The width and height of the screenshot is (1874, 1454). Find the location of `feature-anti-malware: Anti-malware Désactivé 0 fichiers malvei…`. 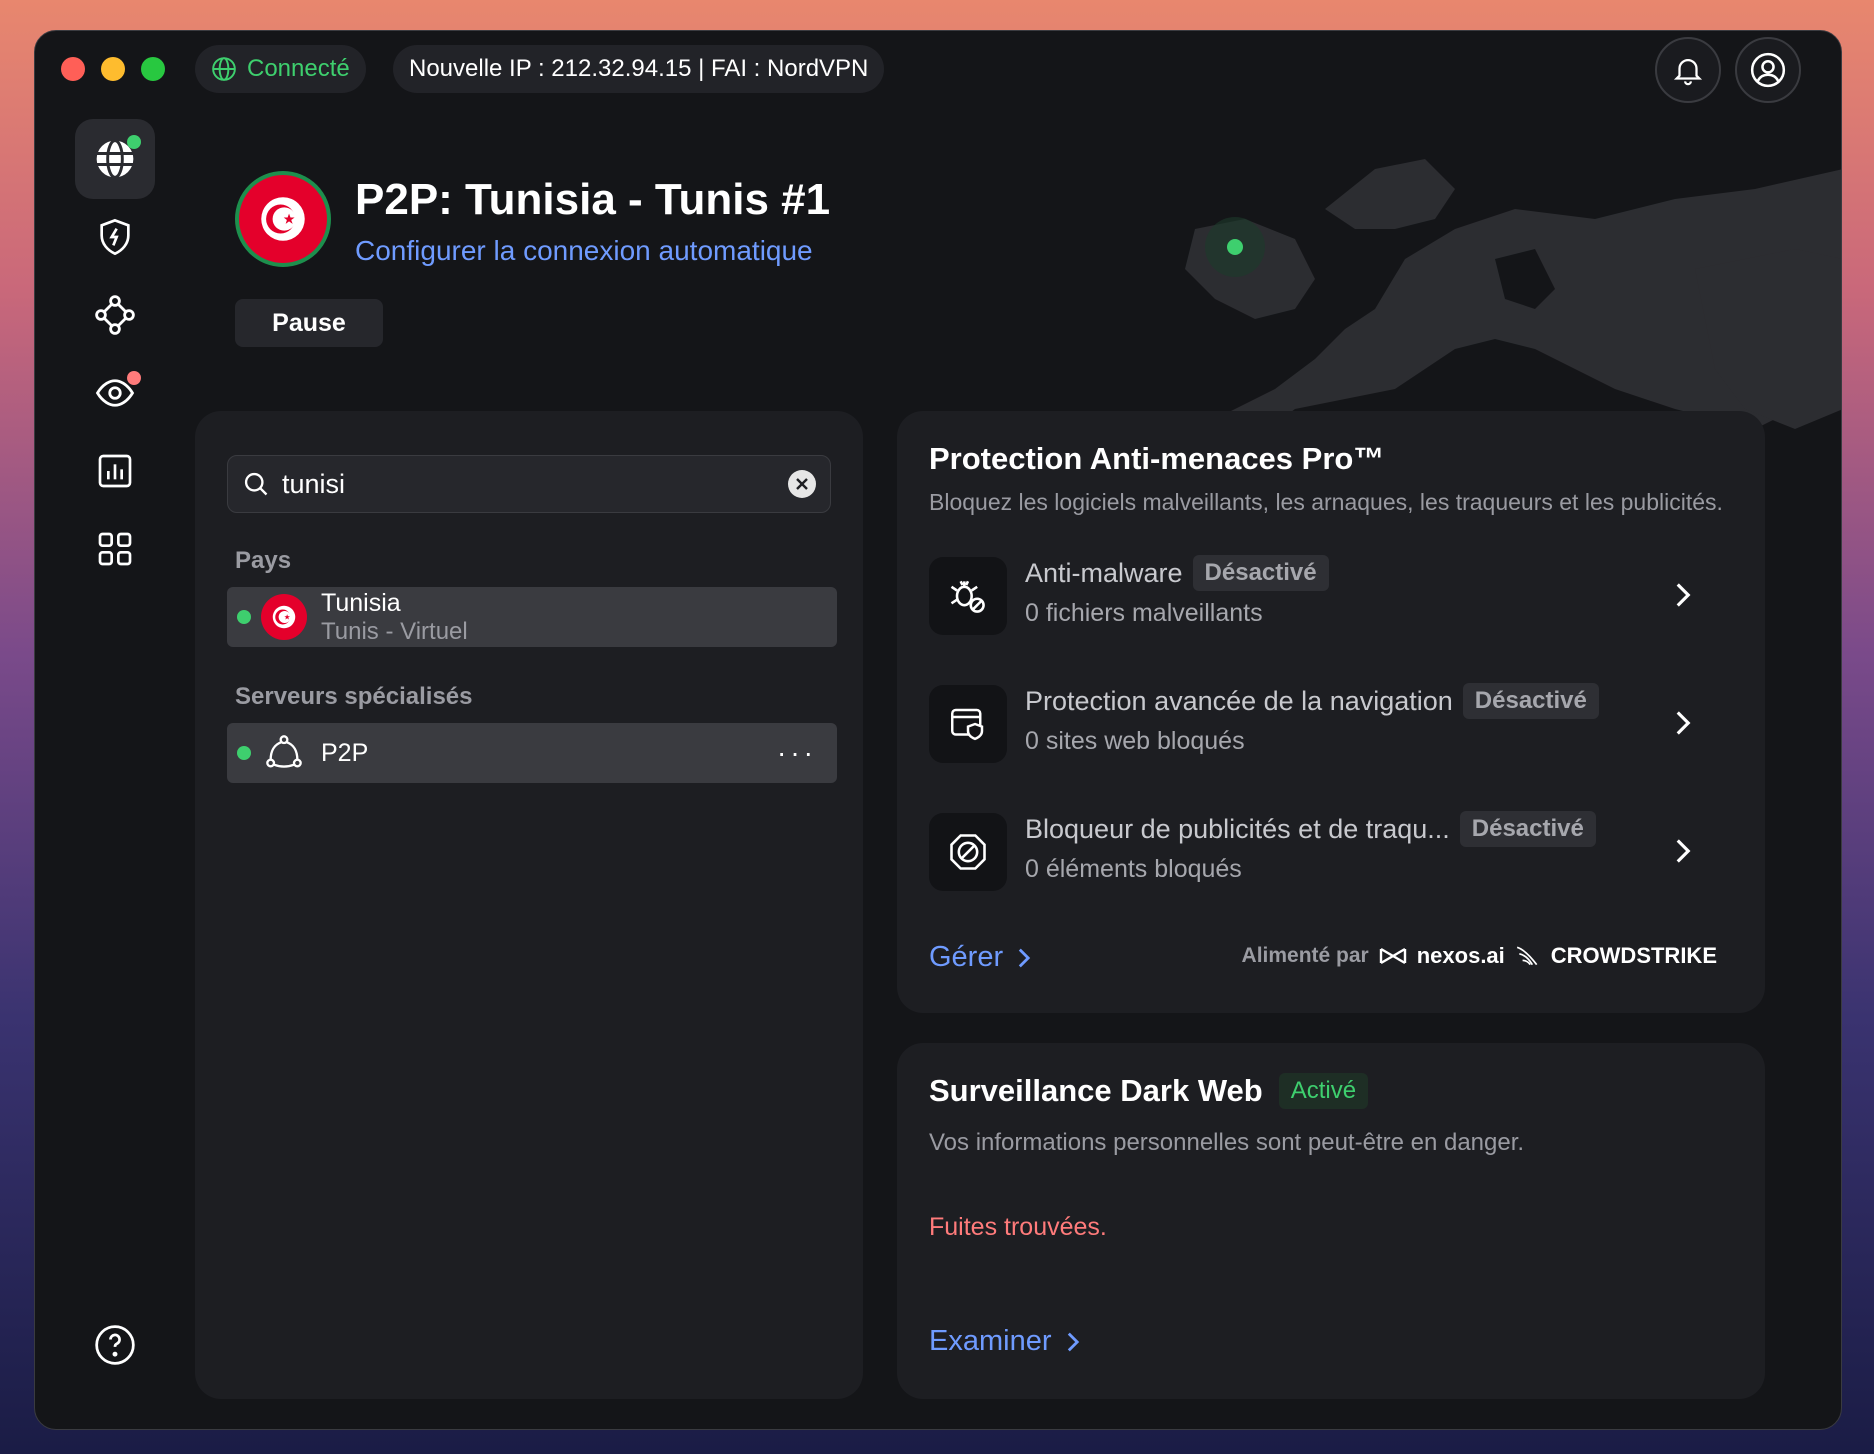

feature-anti-malware: Anti-malware Désactivé 0 fichiers malvei… is located at coordinates (1329, 596).